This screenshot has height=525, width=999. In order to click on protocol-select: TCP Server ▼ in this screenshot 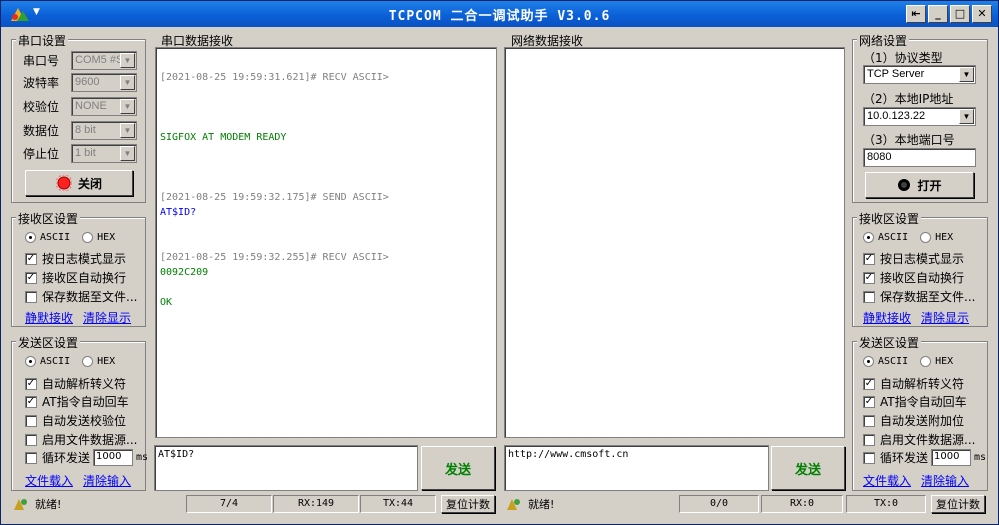, I will do `click(919, 74)`.